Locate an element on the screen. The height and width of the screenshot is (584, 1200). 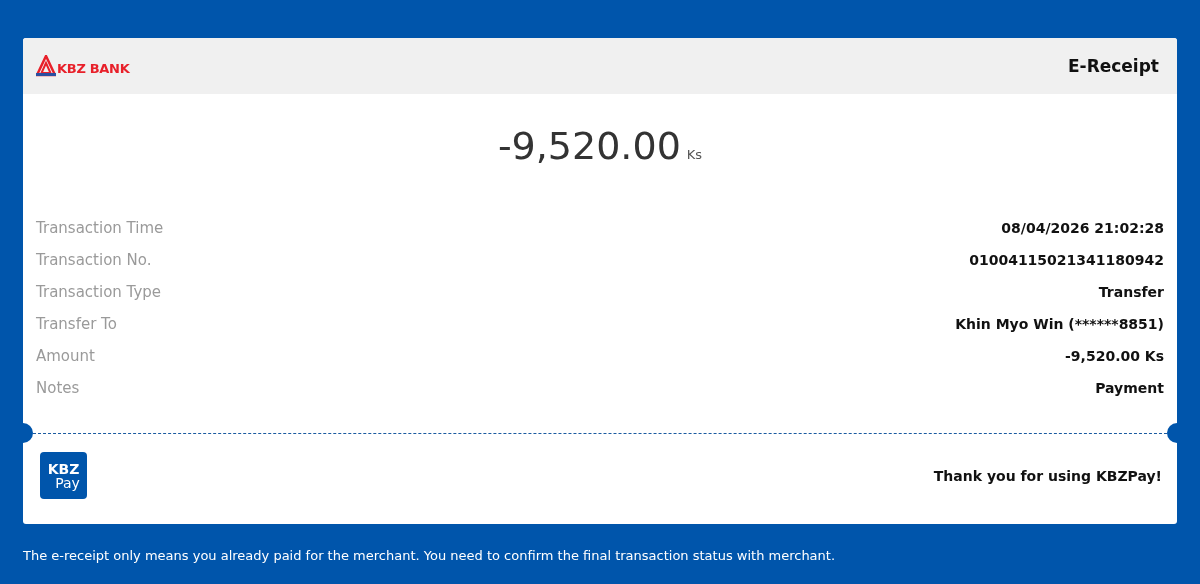
detail-value: -9,520.00 Ks is located at coordinates (1114, 356).